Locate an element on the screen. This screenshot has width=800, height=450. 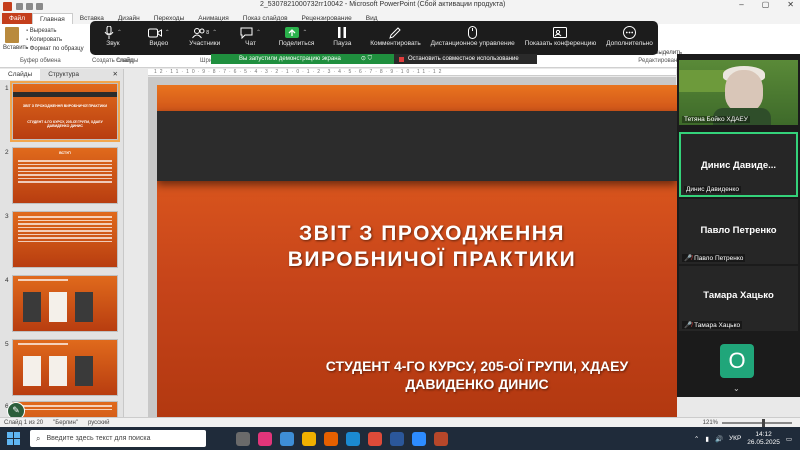
video-camera-icon is located at coordinates (154, 32).